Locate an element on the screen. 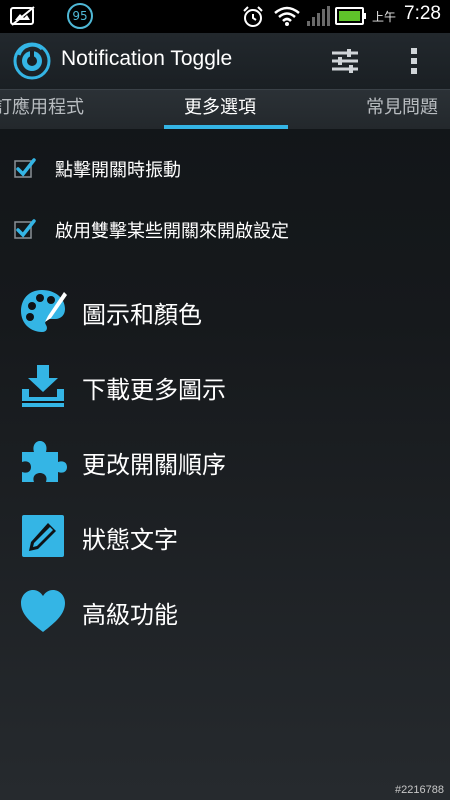 Image resolution: width=450 pixels, height=800 pixels. option-label: 點擊開關時振動 is located at coordinates (118, 170).